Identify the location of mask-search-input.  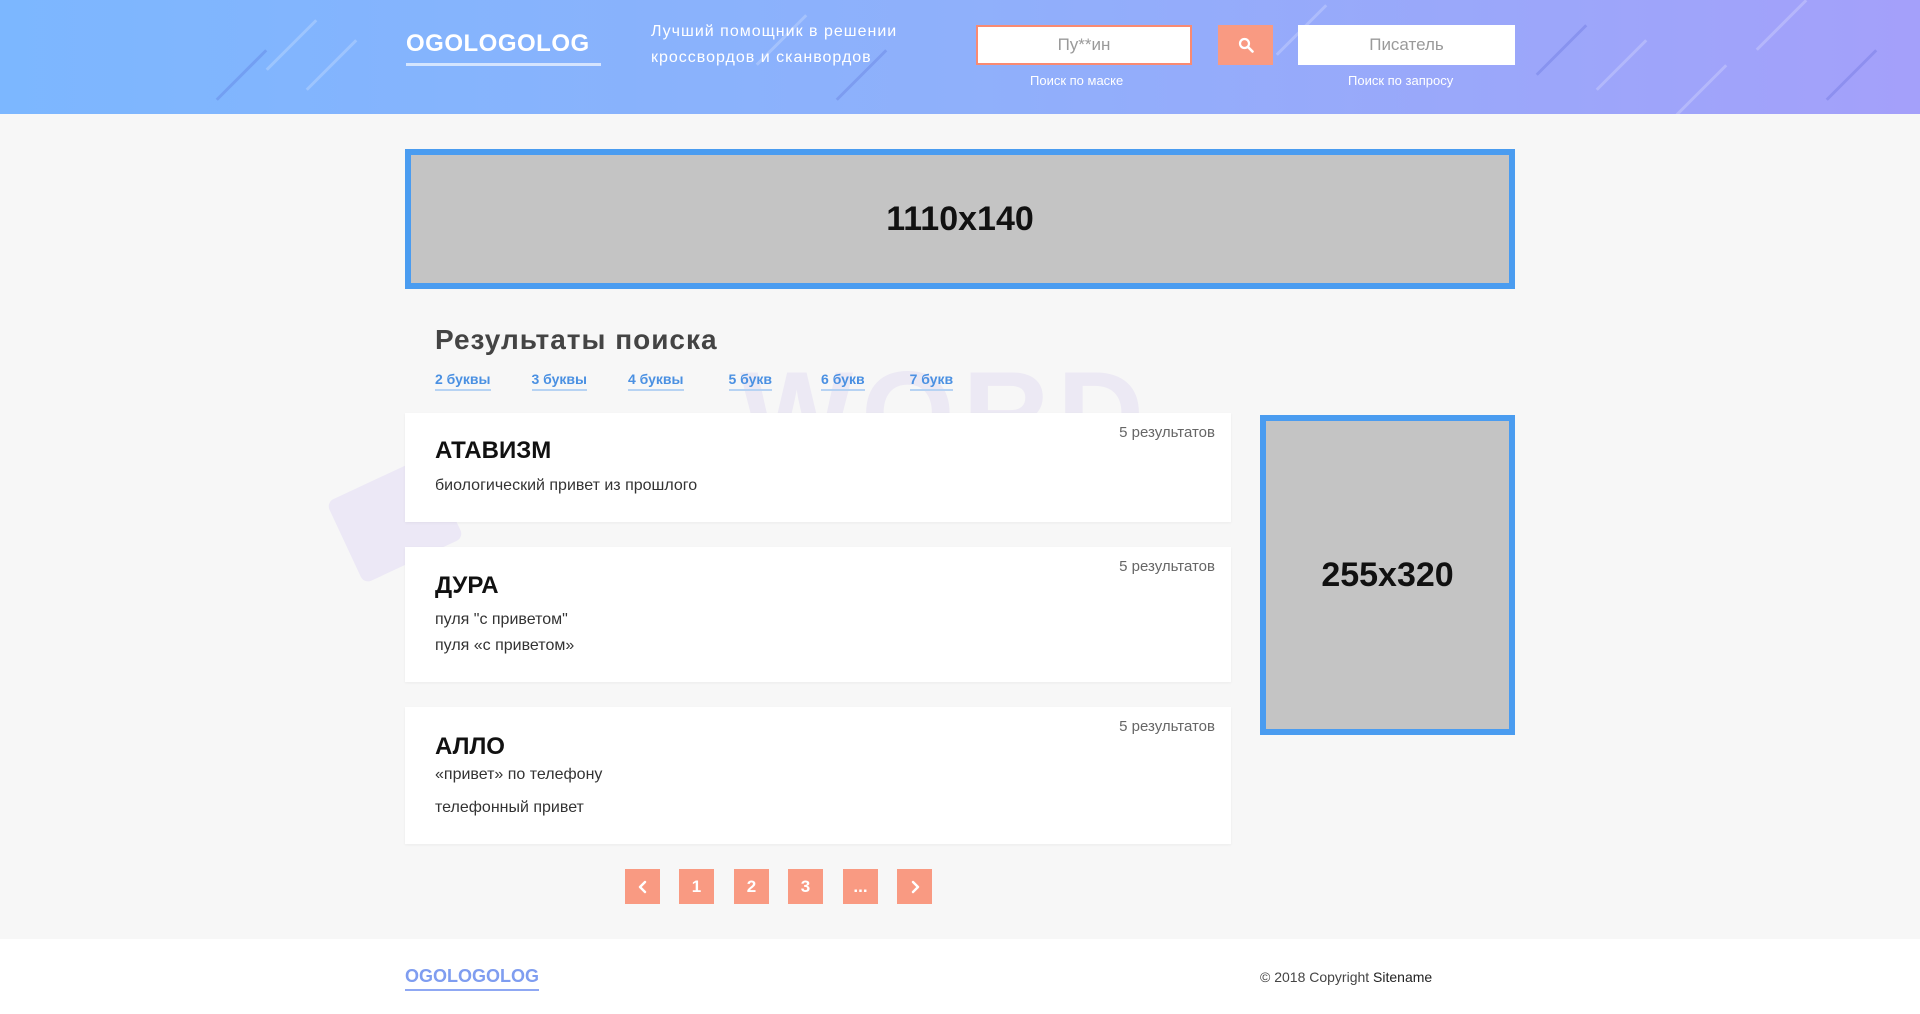
(1084, 45).